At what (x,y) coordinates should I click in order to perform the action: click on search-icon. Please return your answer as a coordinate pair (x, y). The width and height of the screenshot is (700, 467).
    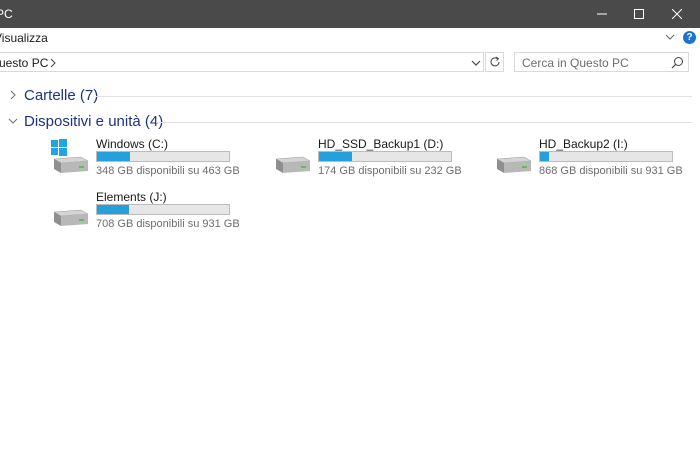
    Looking at the image, I should click on (677, 62).